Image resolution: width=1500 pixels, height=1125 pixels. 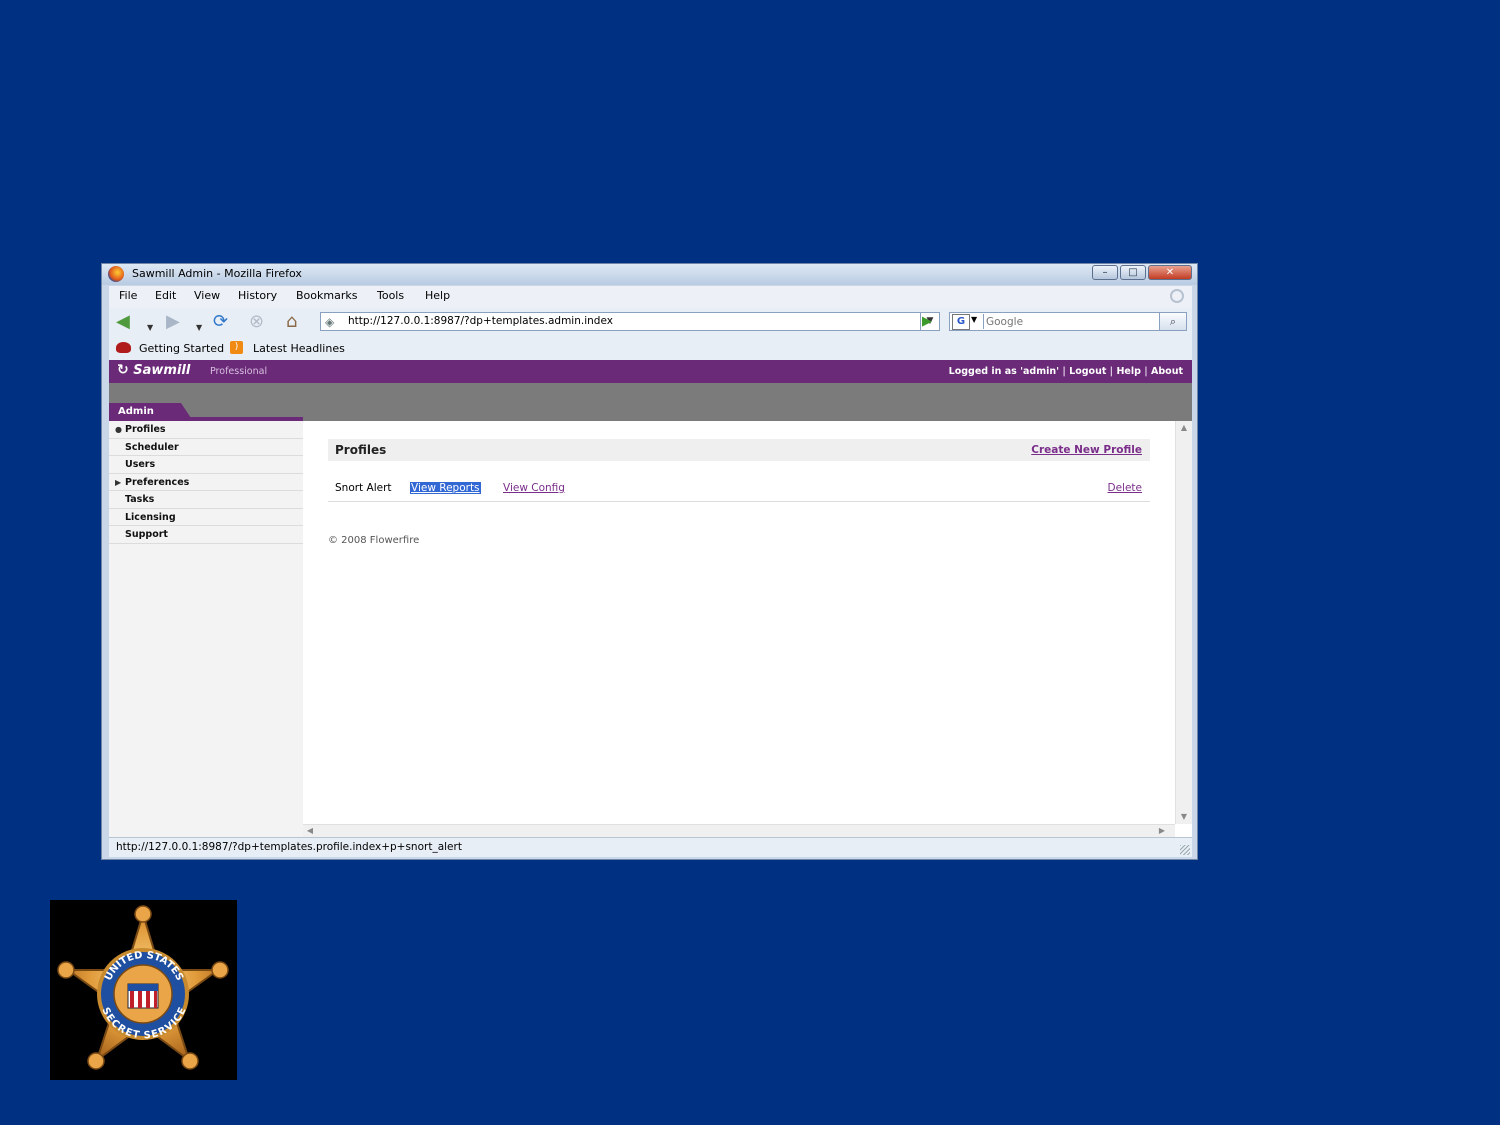 I want to click on engine-dropdown-icon: ▼, so click(x=974, y=319).